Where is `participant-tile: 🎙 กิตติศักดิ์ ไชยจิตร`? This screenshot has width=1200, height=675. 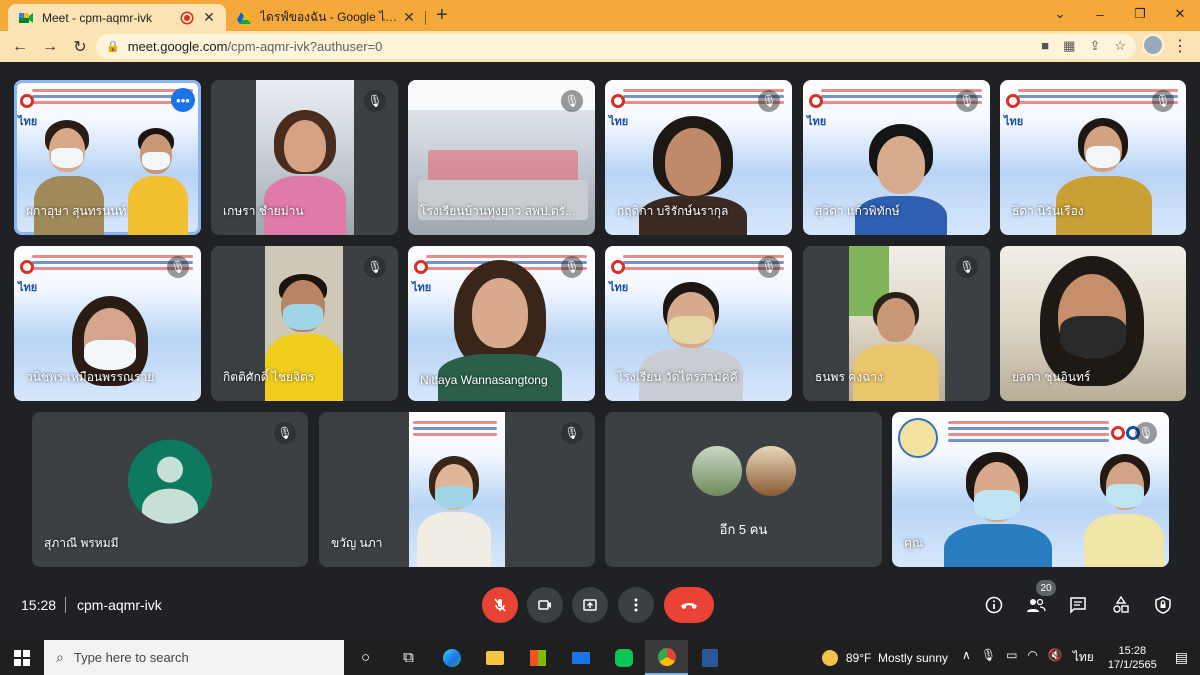 participant-tile: 🎙 กิตติศักดิ์ ไชยจิตร is located at coordinates (304, 323).